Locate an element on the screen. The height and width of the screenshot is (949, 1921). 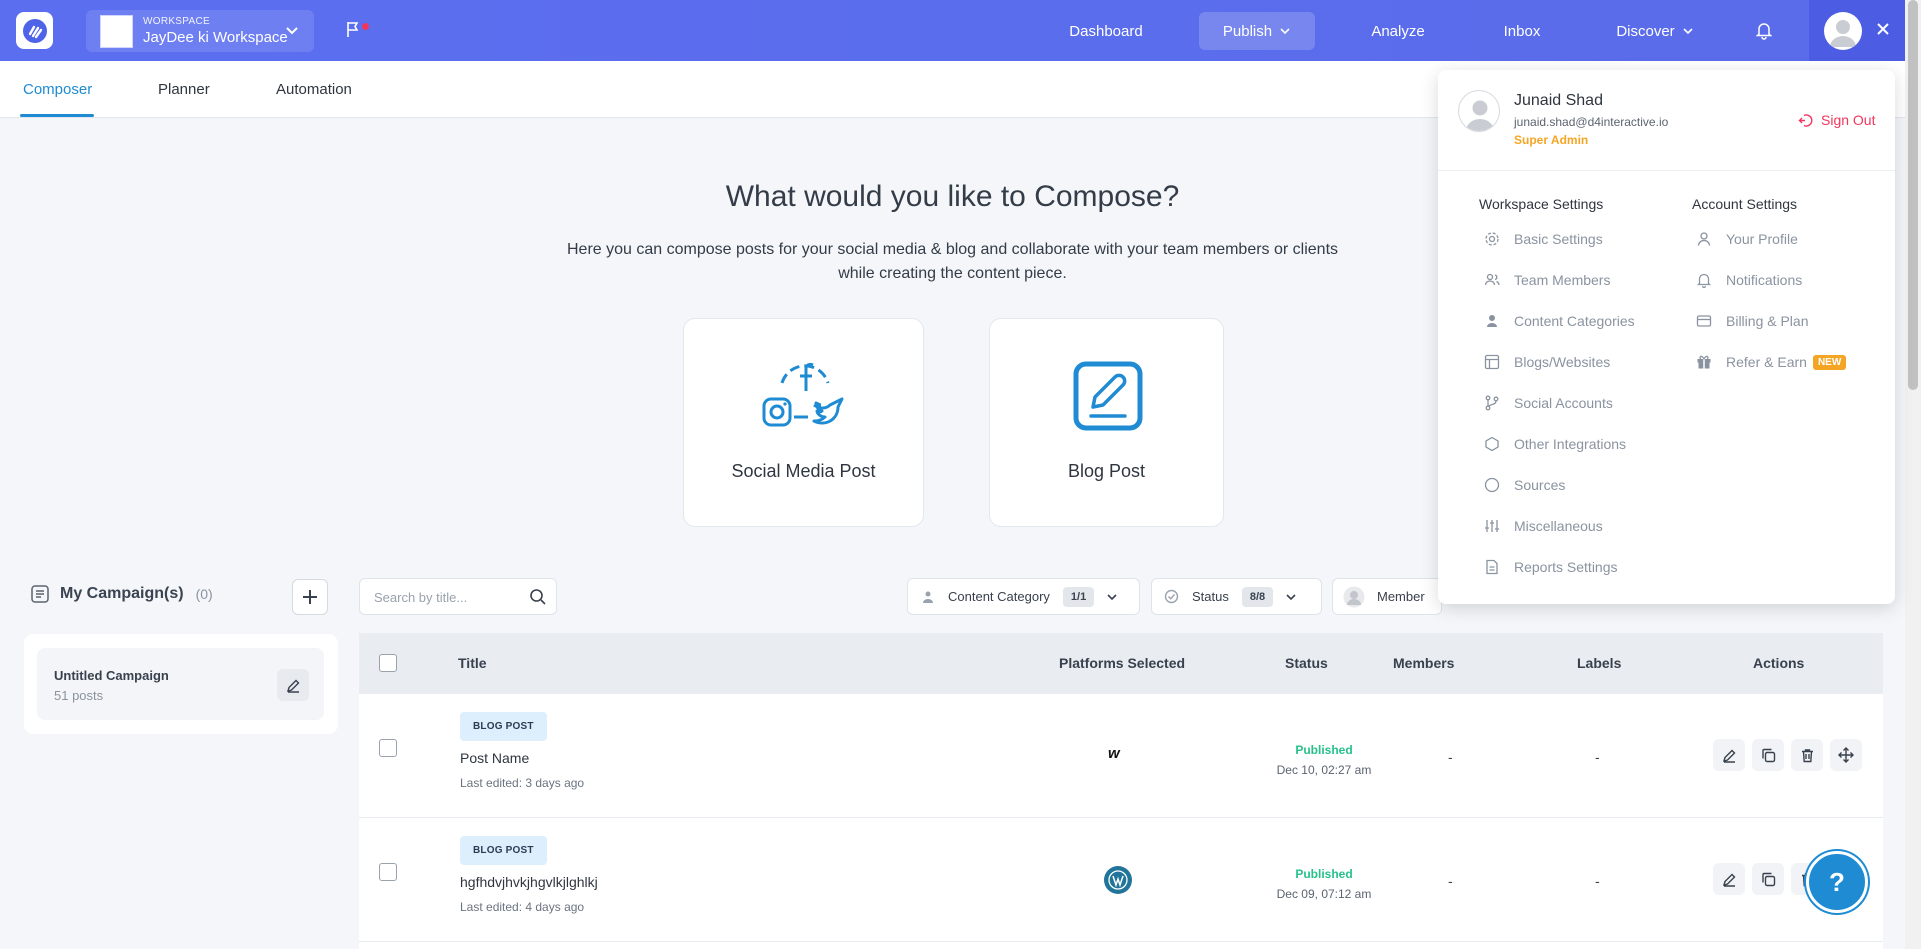
workspace-settings-title: Workspace Settings is located at coordinates (1541, 204).